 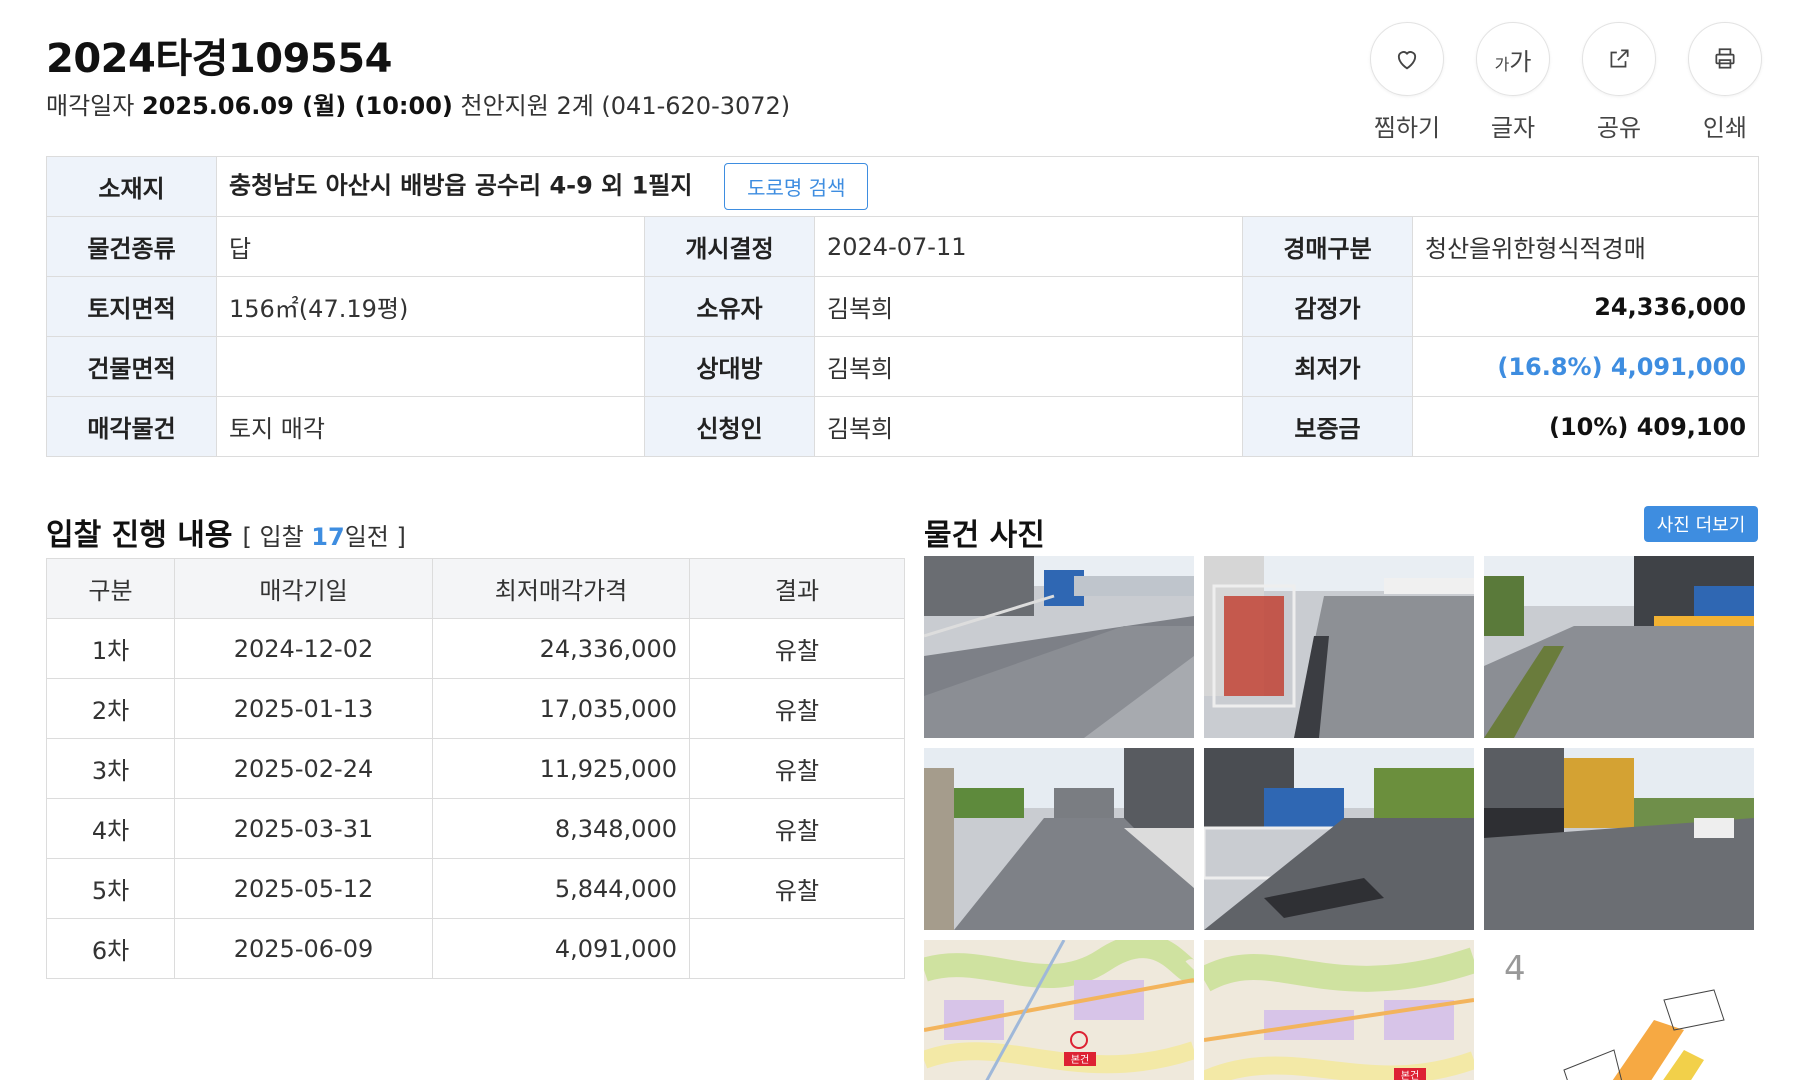 I want to click on font-size-button: 가가 글자, so click(x=1513, y=82).